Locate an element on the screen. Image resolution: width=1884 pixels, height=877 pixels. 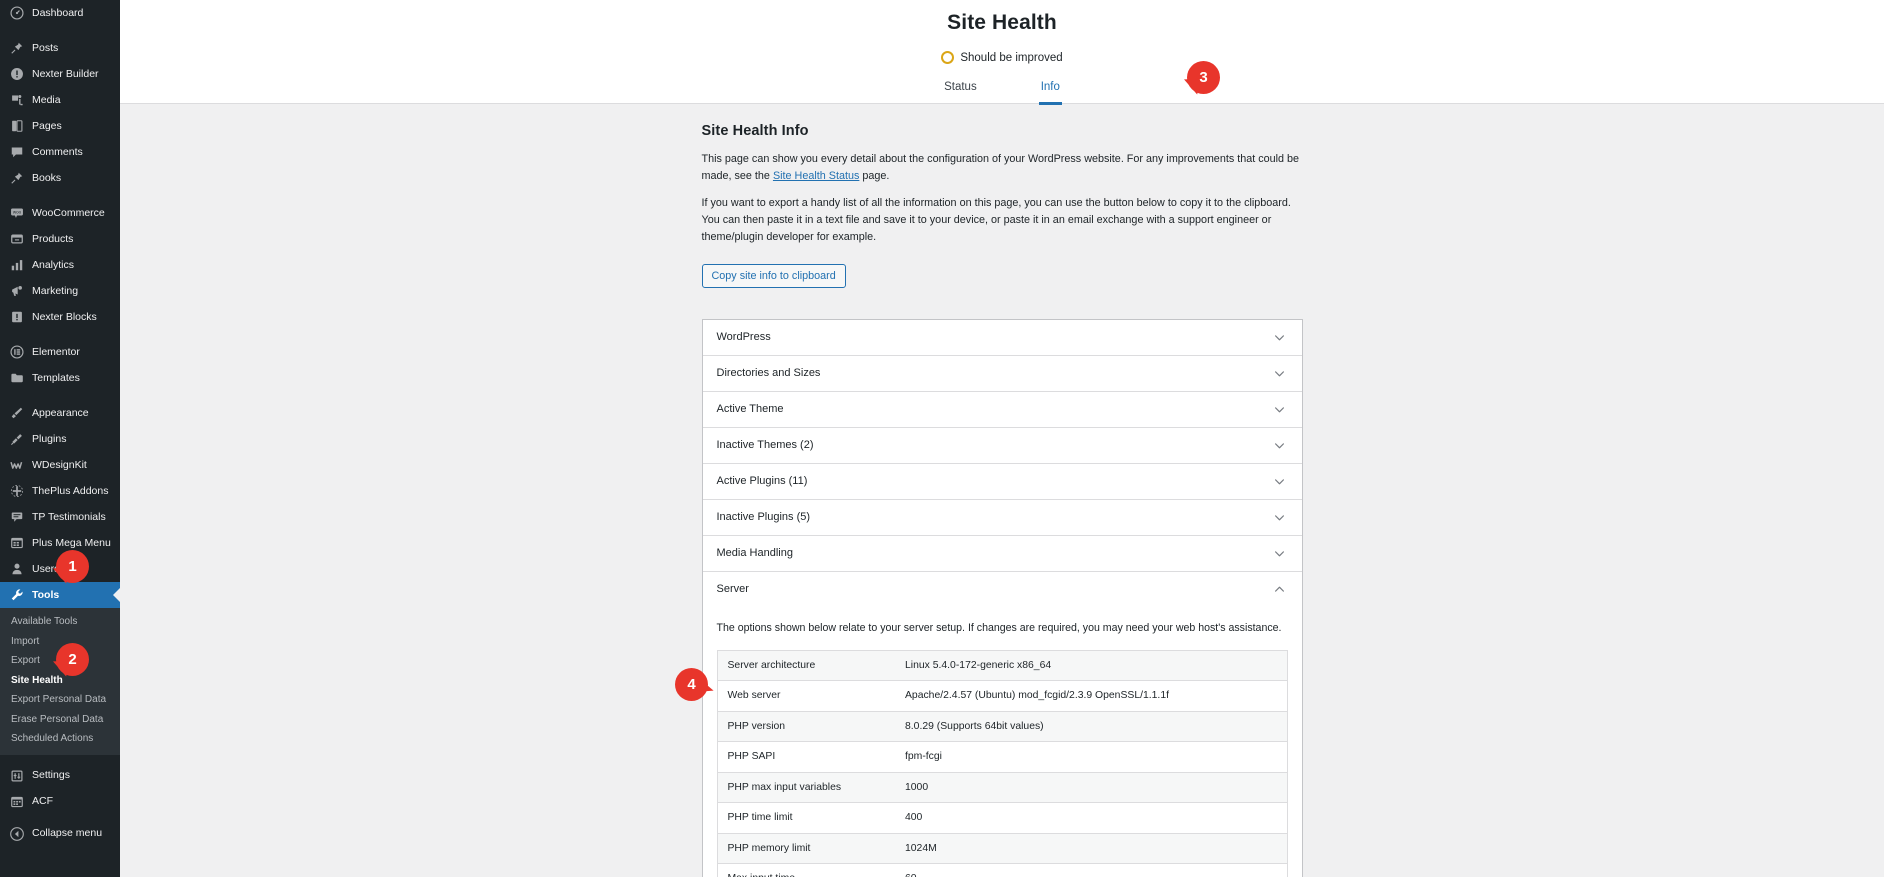
submenu-item-erase-personal-data: Erase Personal Data is located at coordinates (60, 720).